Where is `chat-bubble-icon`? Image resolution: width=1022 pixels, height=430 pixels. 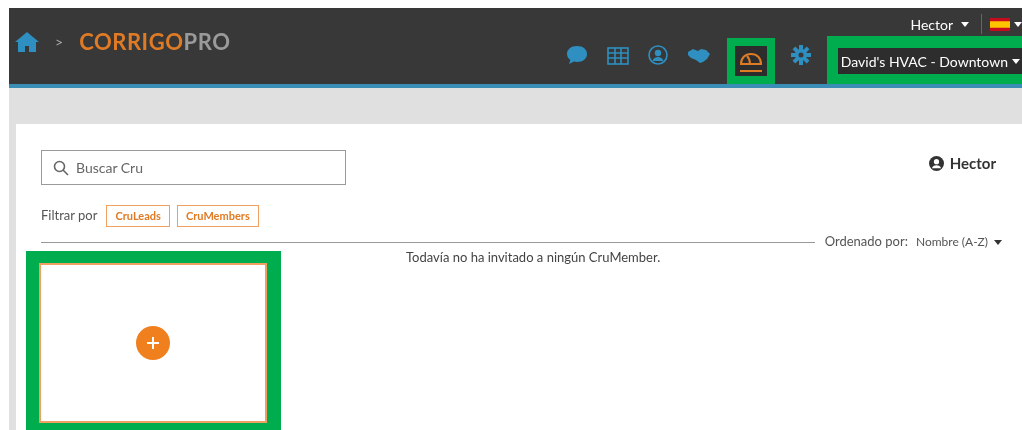
chat-bubble-icon is located at coordinates (576, 55).